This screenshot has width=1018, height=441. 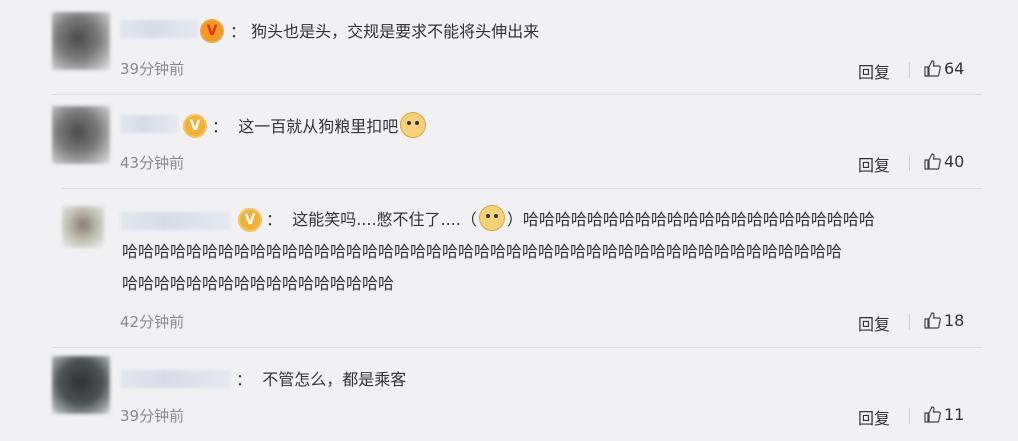 What do you see at coordinates (954, 320) in the screenshot?
I see `like-count: 18` at bounding box center [954, 320].